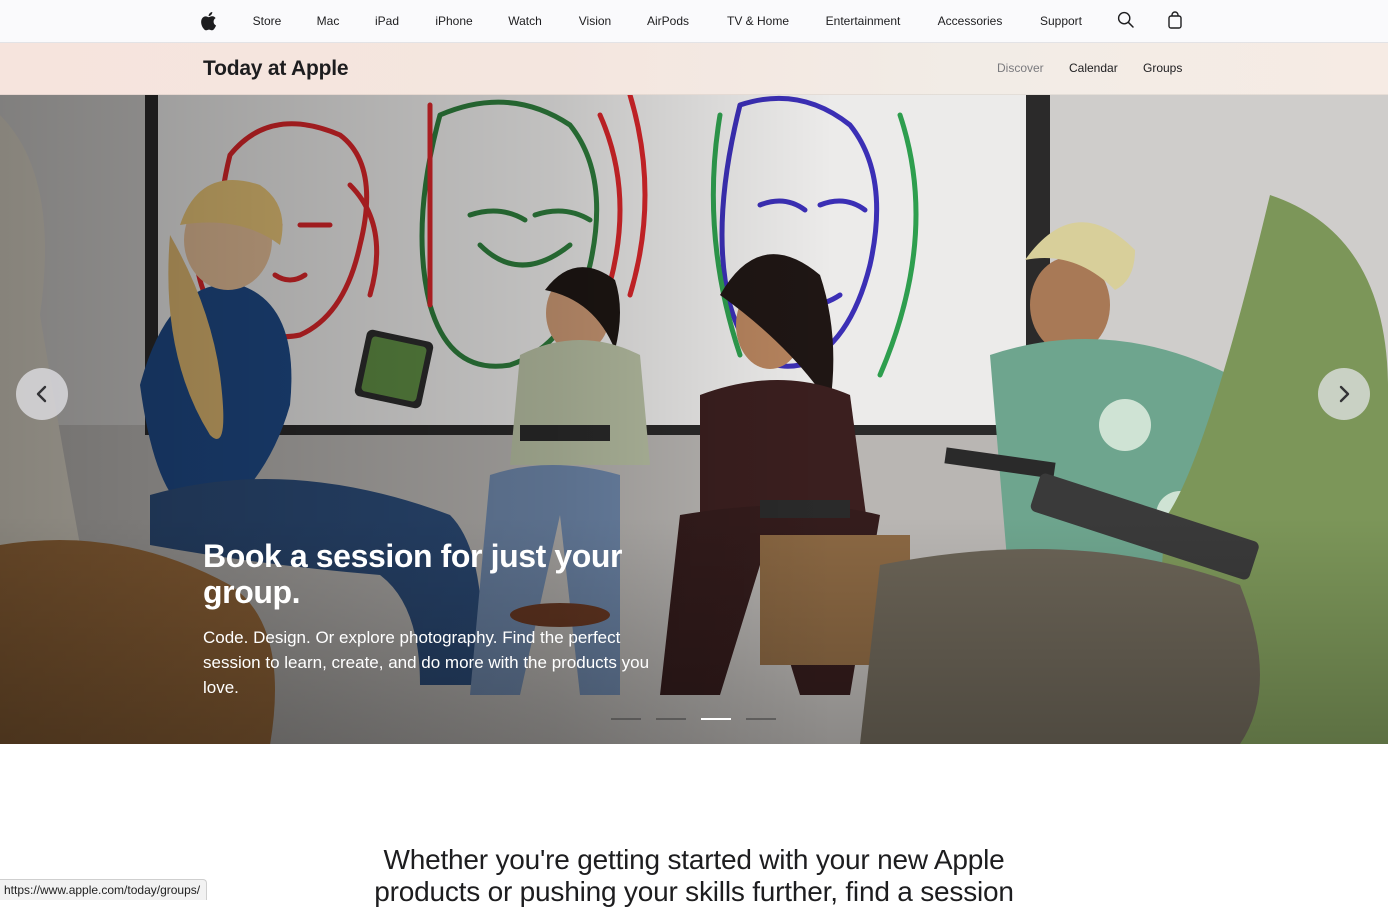 The image size is (1388, 908). I want to click on local-nav-link-groups: Groups, so click(1162, 68).